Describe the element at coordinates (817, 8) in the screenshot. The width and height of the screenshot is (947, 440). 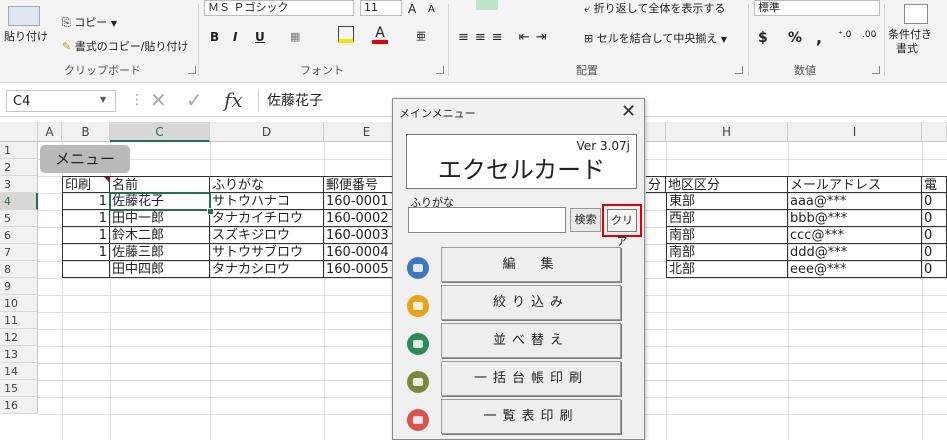
I see `number-format-select: 標準` at that location.